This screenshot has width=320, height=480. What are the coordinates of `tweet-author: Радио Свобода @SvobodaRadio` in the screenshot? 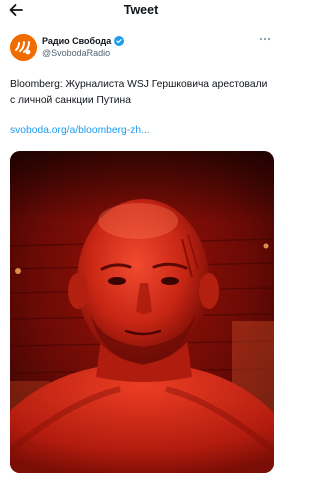 It's located at (141, 49).